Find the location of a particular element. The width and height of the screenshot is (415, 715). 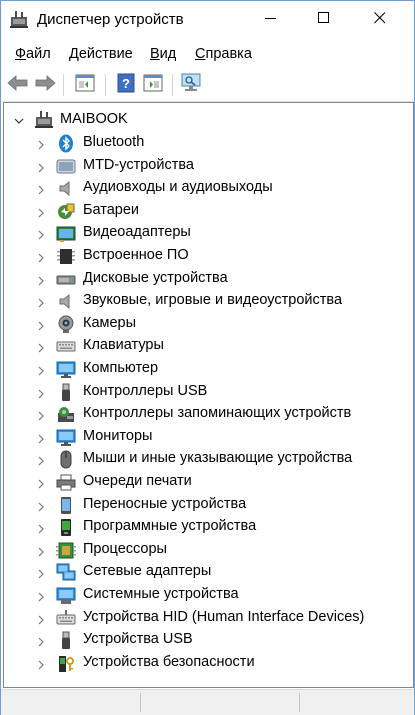

close-button is located at coordinates (380, 20).